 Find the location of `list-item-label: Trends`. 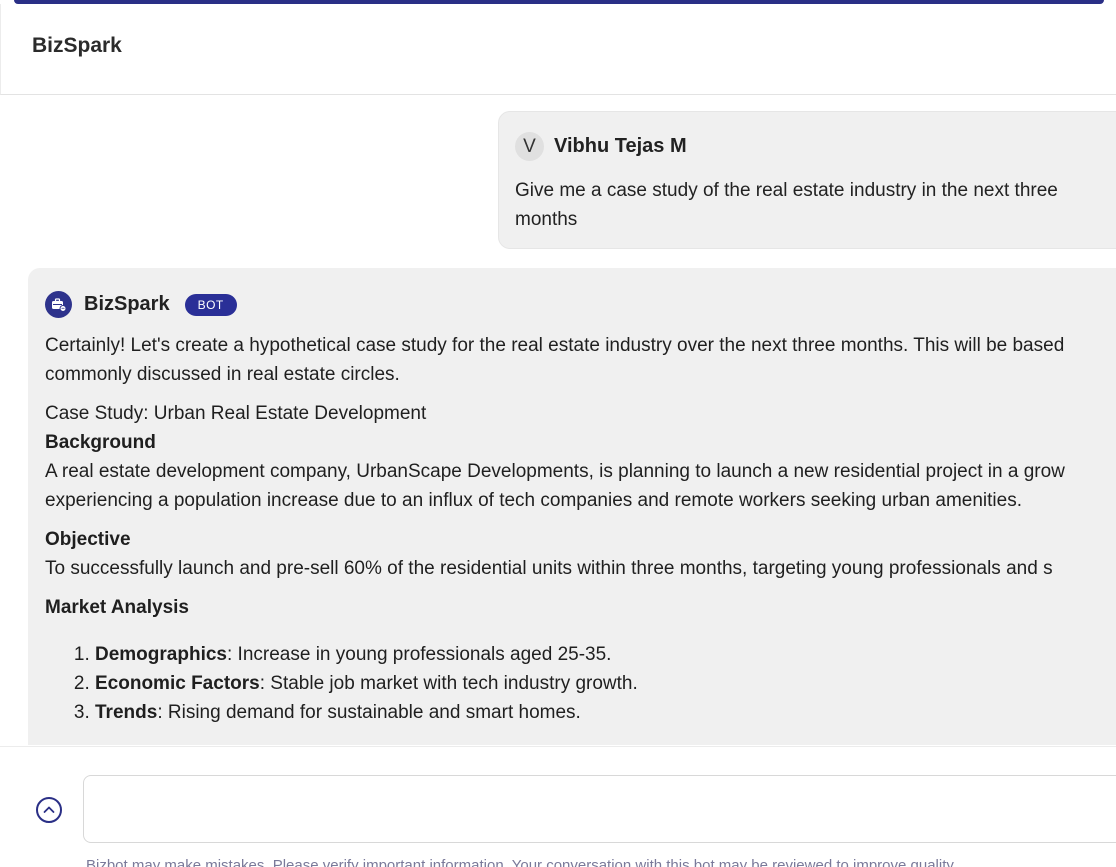

list-item-label: Trends is located at coordinates (126, 712).